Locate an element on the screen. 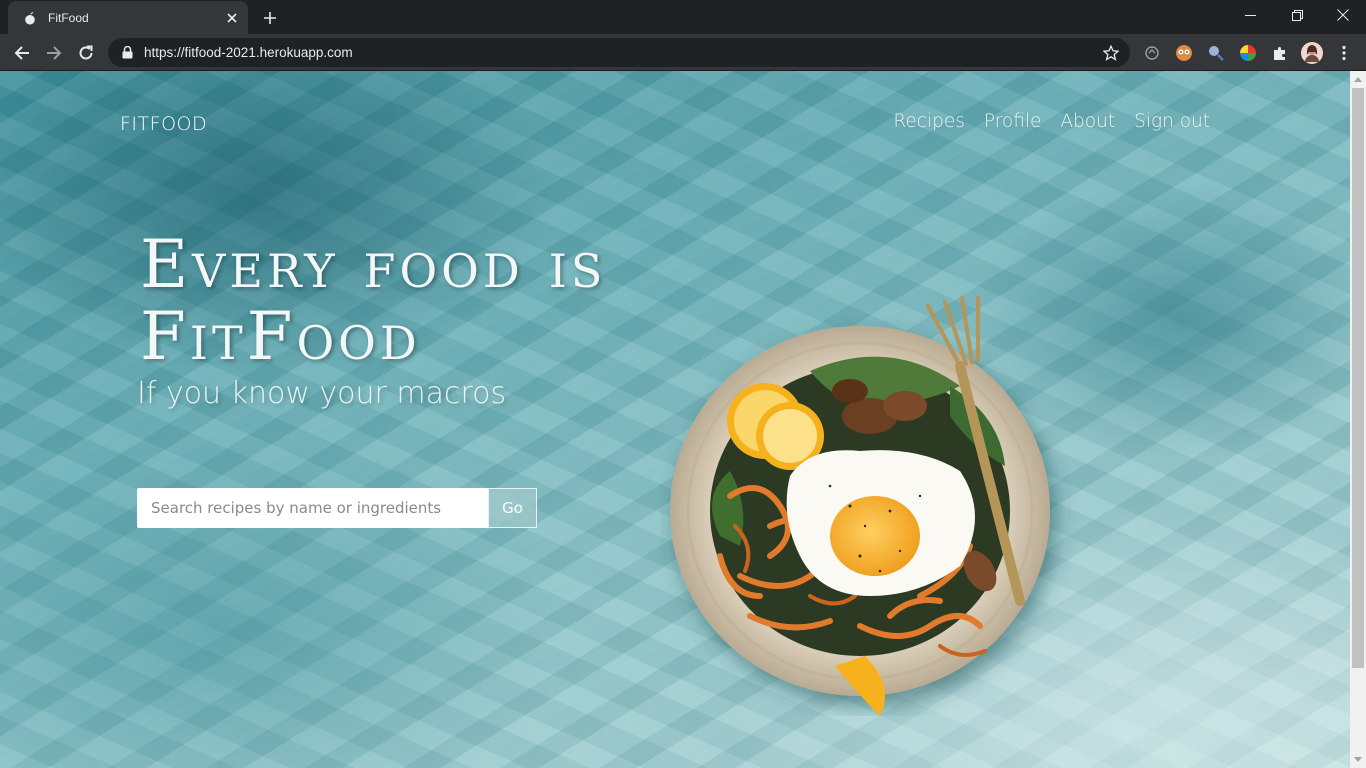  forward-icon is located at coordinates (54, 53).